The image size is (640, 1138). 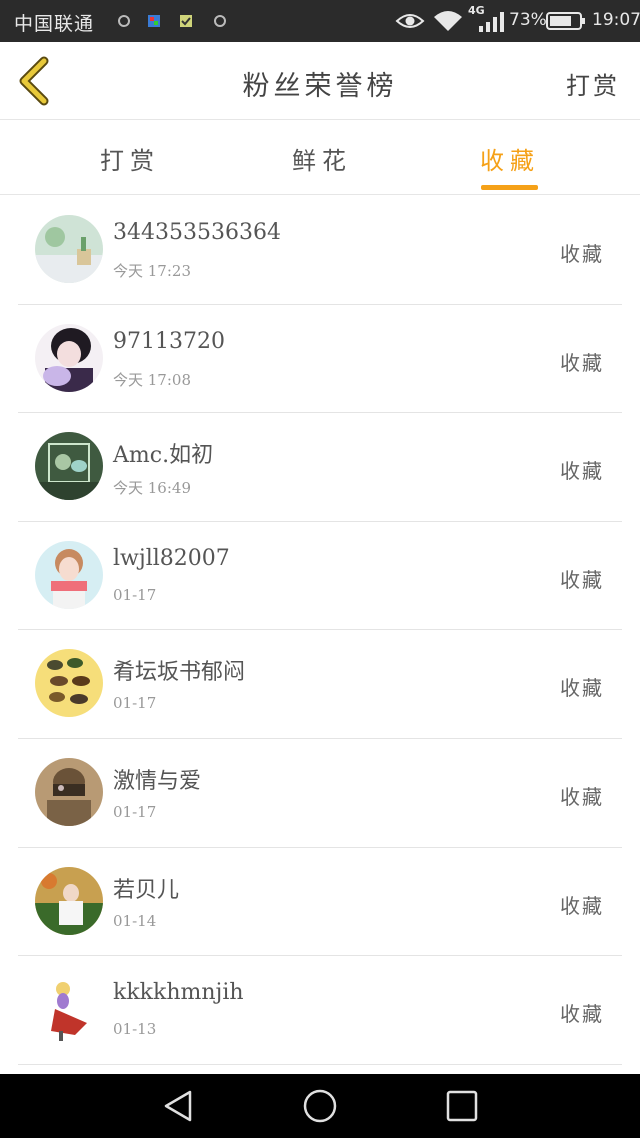 I want to click on list-item: 97113720 今天 17:08 收藏, so click(x=320, y=359).